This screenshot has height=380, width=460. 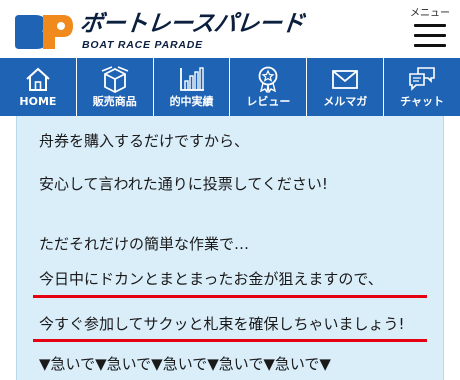 What do you see at coordinates (430, 30) in the screenshot?
I see `menu-button: メニュー` at bounding box center [430, 30].